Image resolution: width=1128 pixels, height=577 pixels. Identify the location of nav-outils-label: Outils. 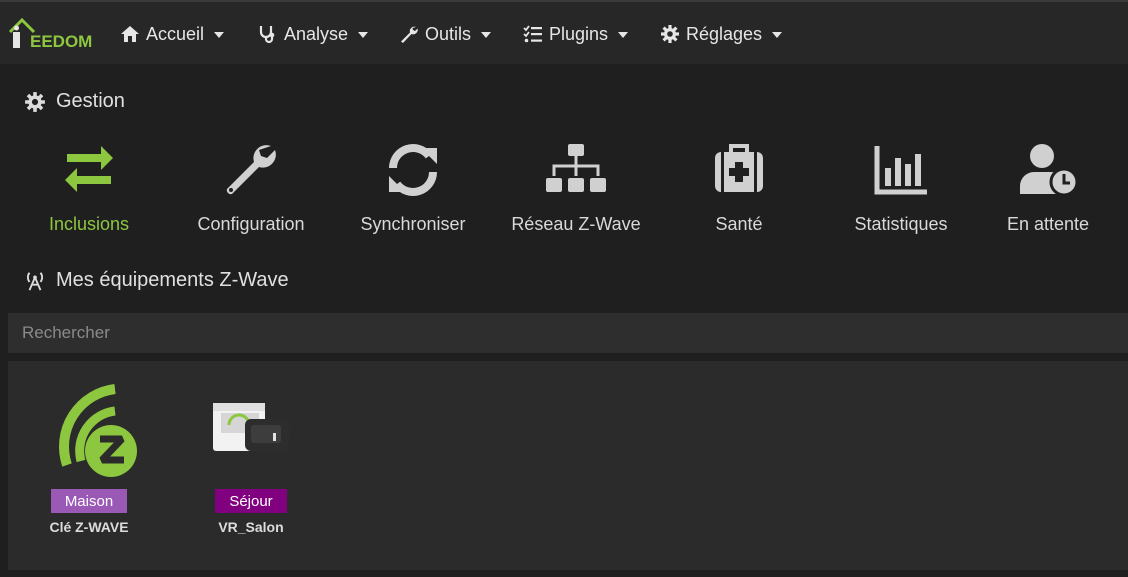
(448, 33).